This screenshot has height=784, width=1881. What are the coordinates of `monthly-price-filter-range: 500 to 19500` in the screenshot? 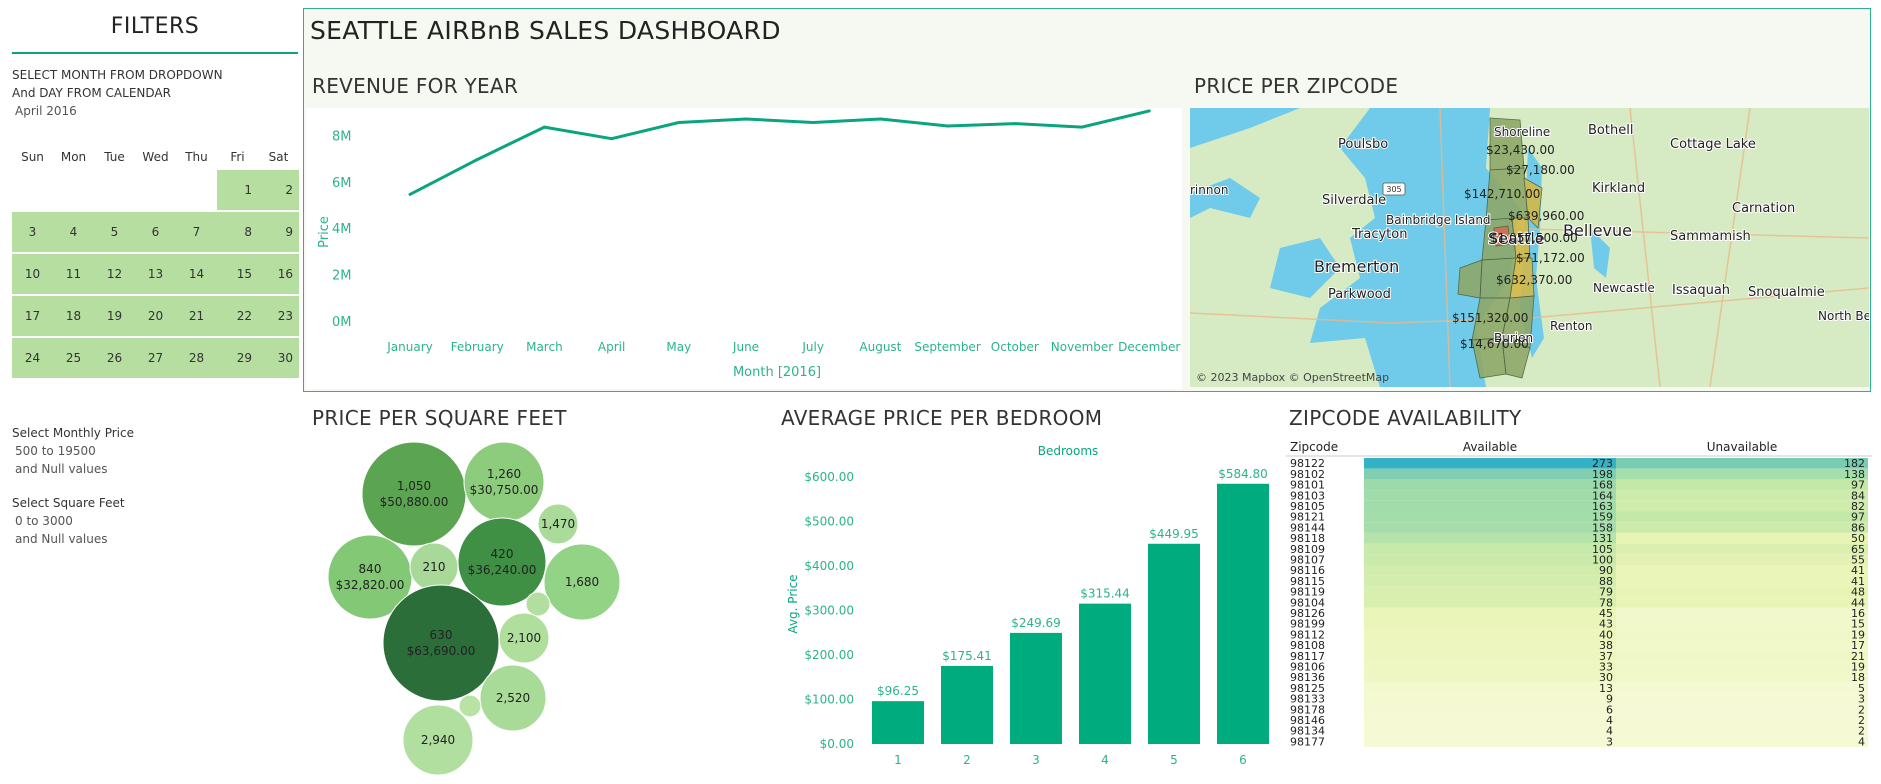 It's located at (55, 451).